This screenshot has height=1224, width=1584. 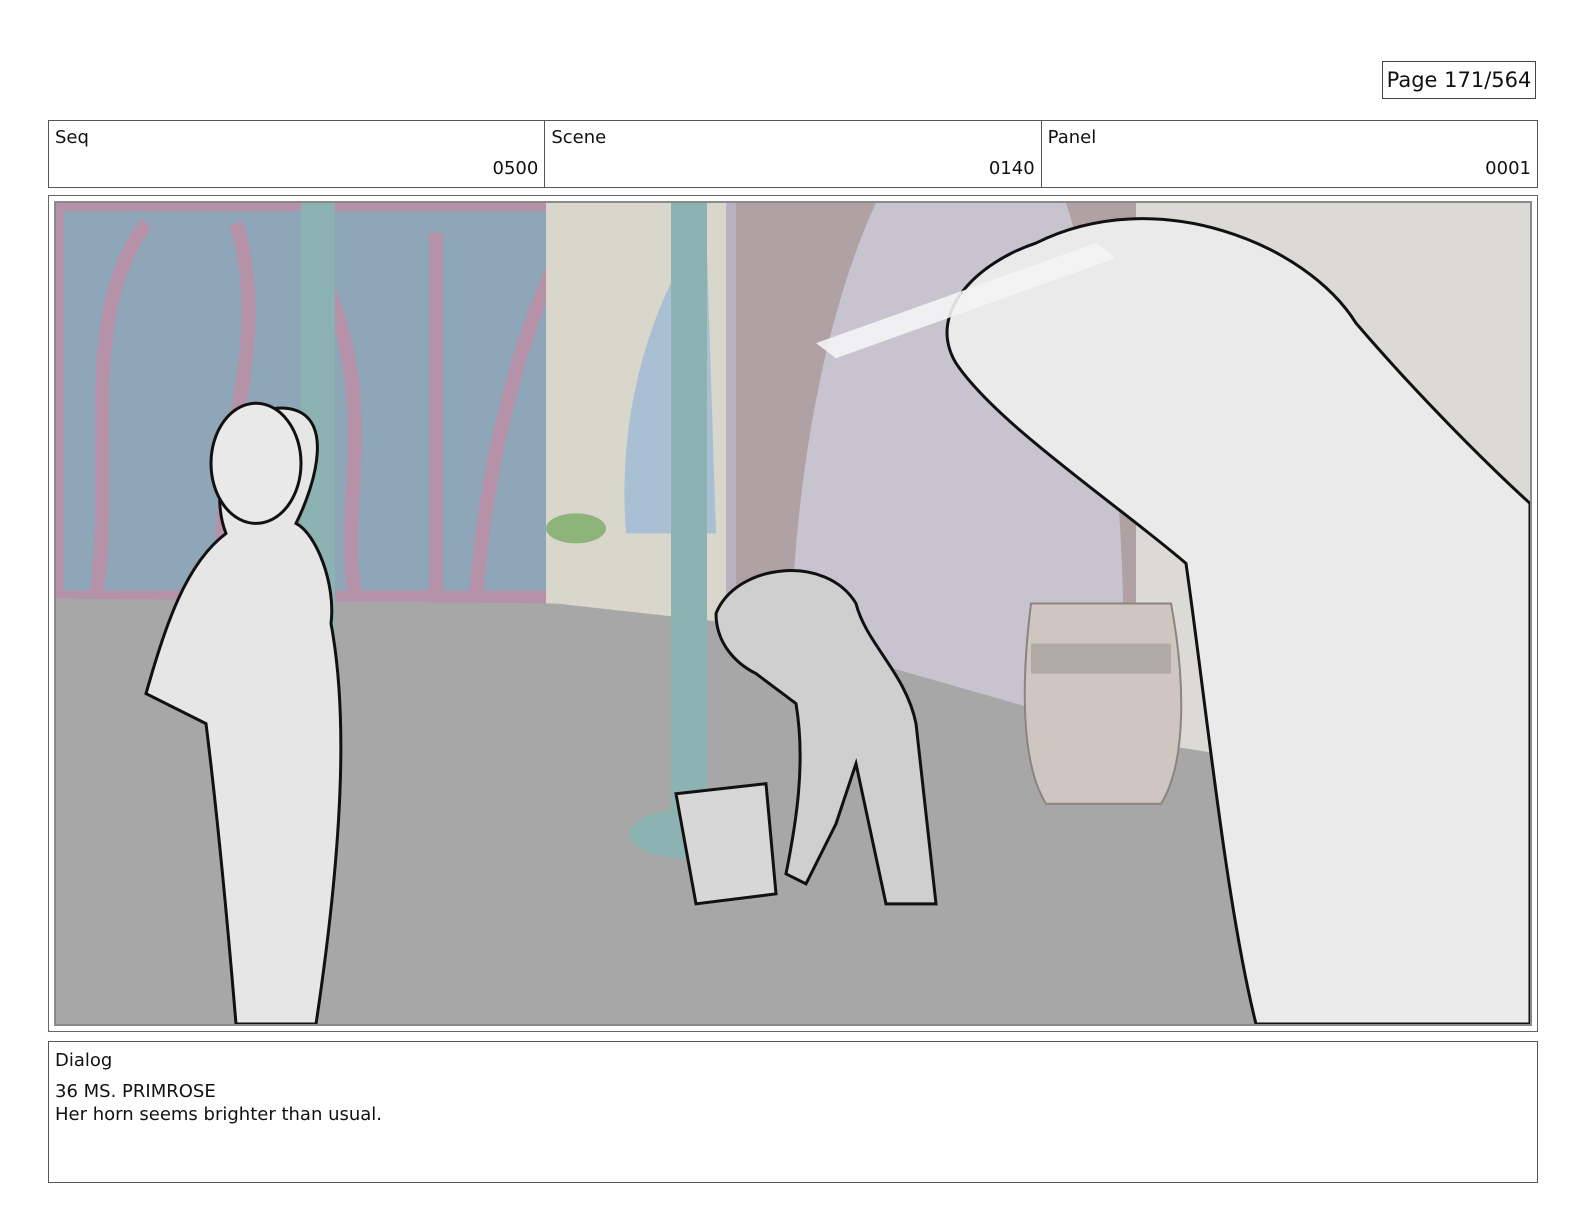 I want to click on panel-header: Seq 0500 Scene 0140 Panel 0001, so click(x=793, y=154).